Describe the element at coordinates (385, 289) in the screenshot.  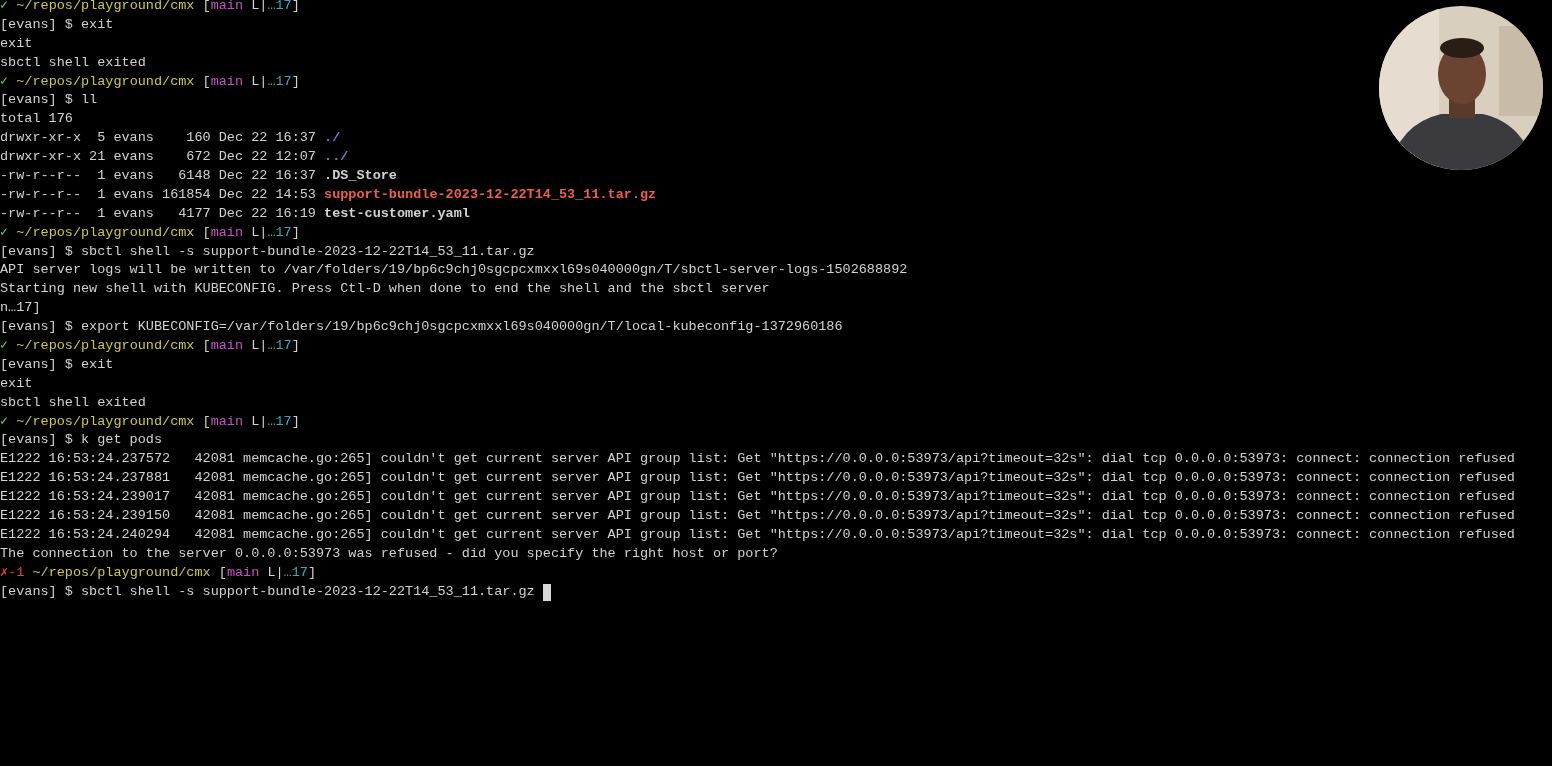
I see `output-line: Starting new shell with KUBECONFIG. Press Ctl-D when done to end the shell and the sbctl server` at that location.